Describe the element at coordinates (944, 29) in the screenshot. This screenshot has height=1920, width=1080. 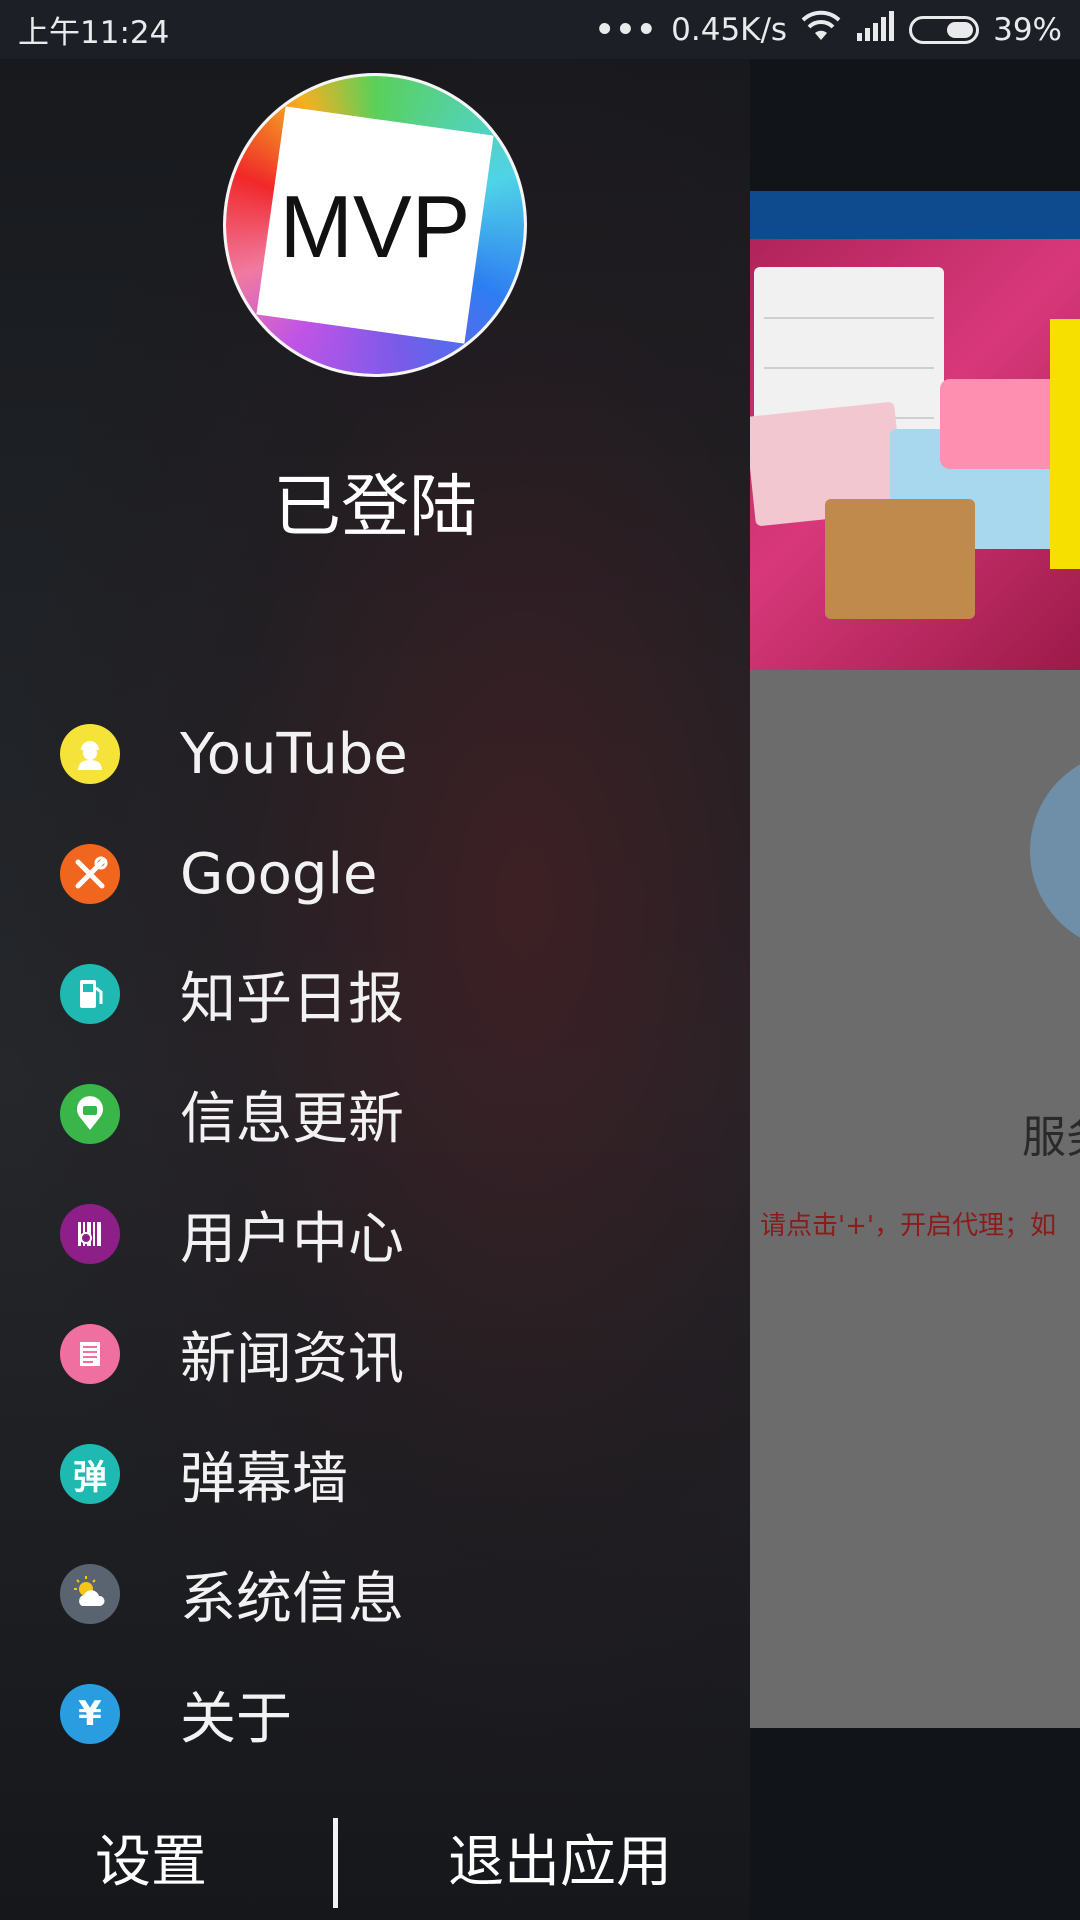
I see `battery-icon` at that location.